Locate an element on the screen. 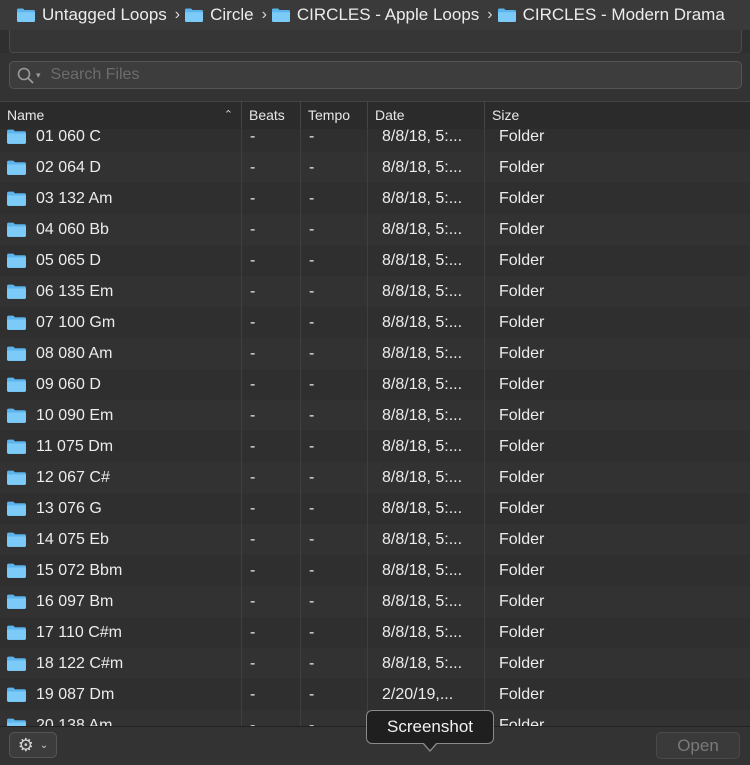  row-name: 16 097 Bm is located at coordinates (75, 601).